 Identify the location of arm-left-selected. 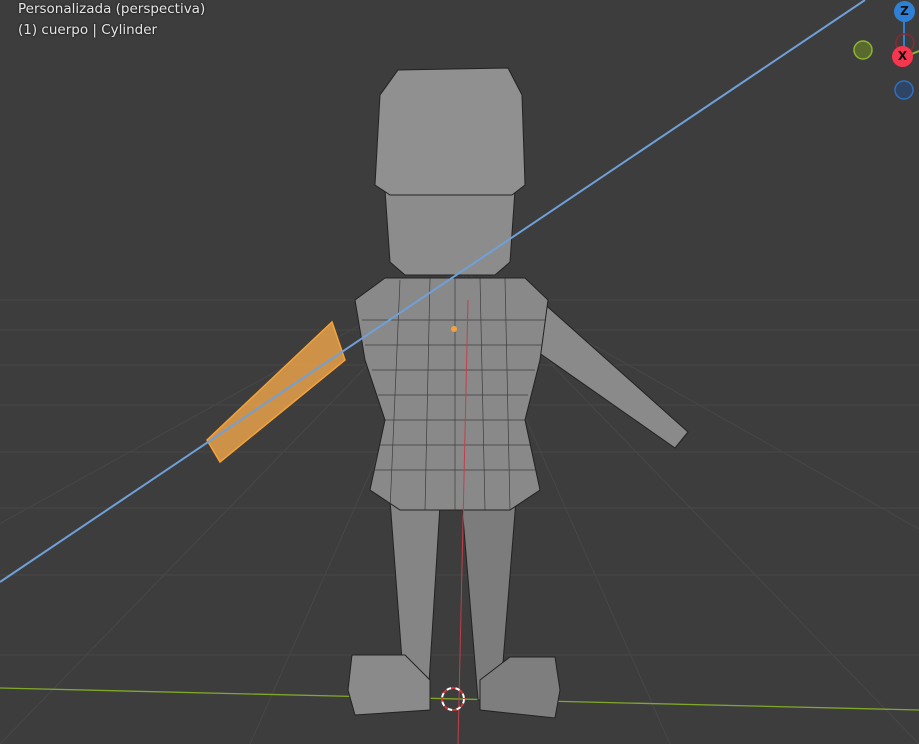
(276, 392).